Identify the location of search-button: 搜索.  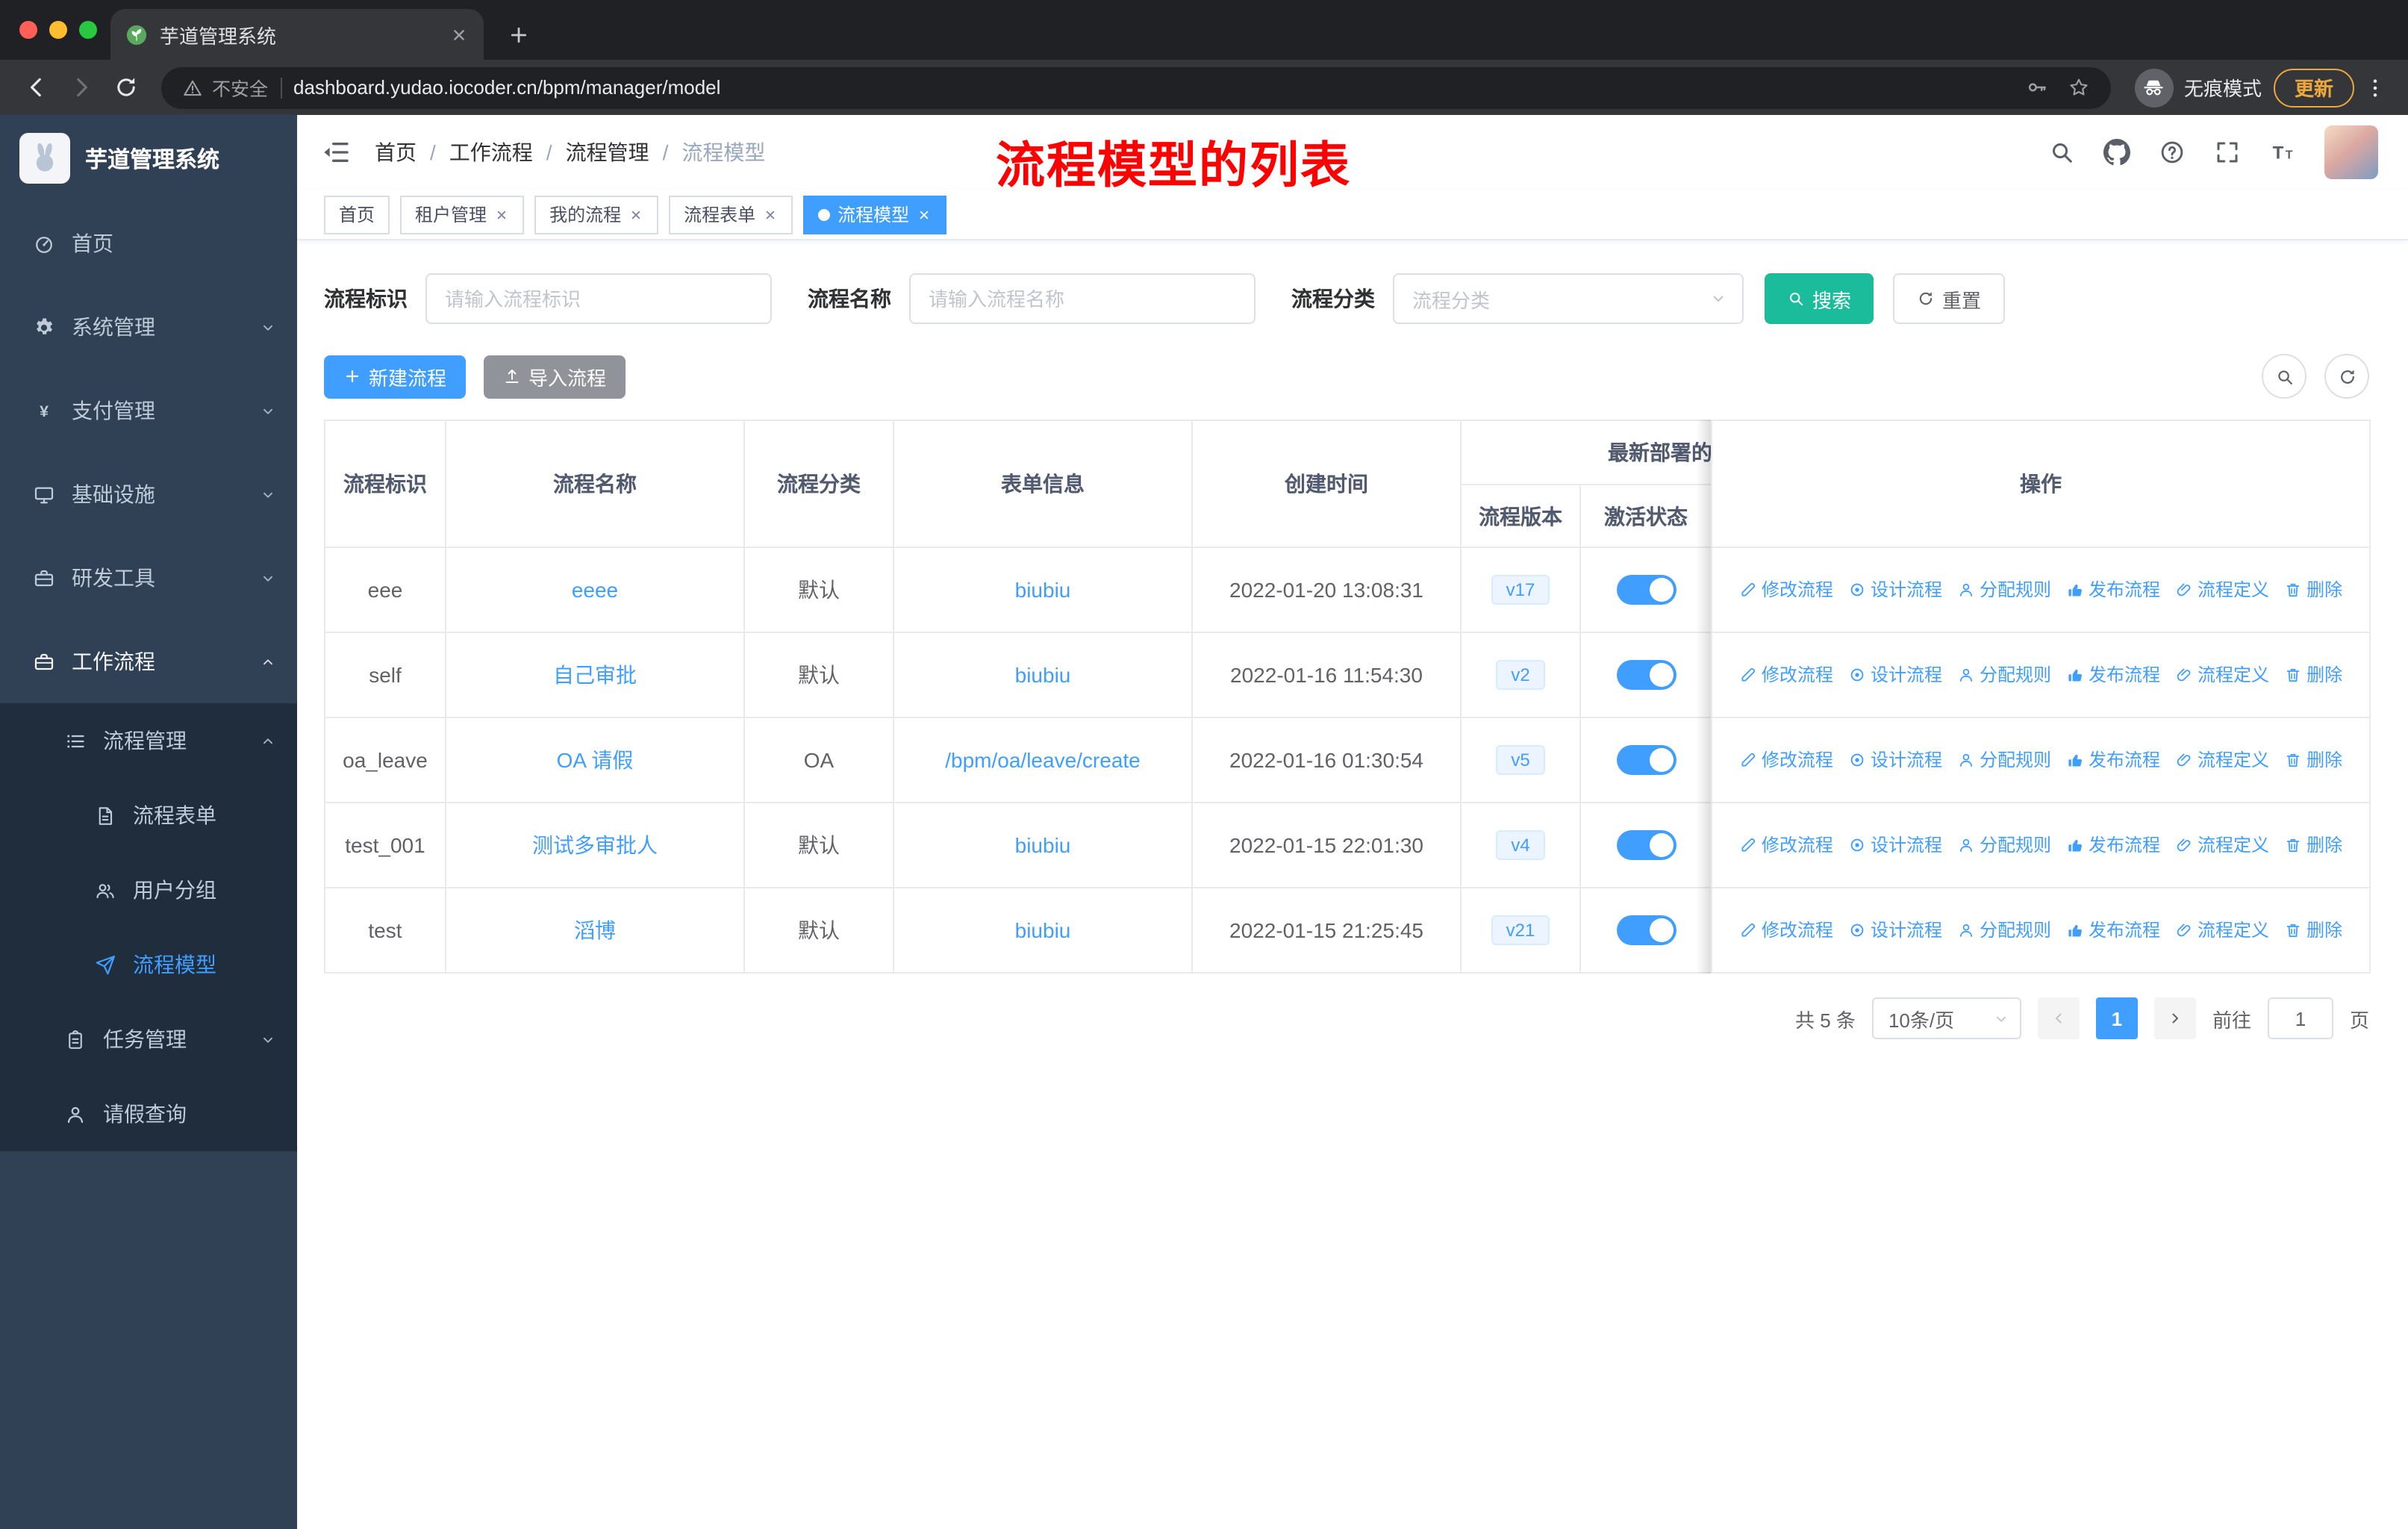
(1819, 299).